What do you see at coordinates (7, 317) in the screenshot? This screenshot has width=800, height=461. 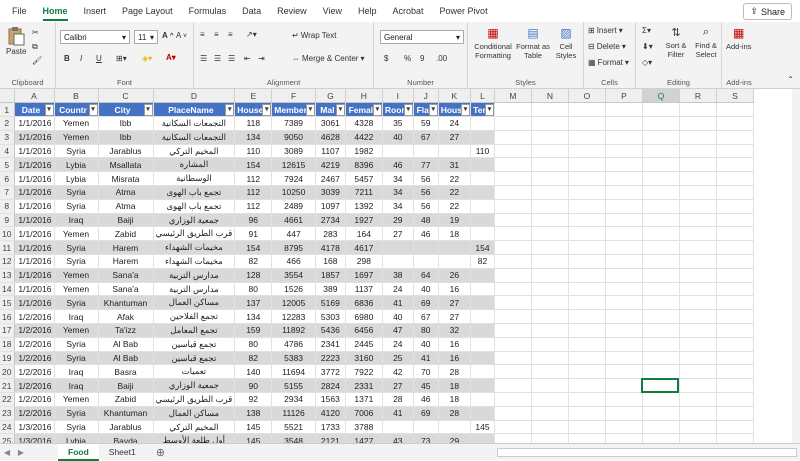 I see `row-header: 16` at bounding box center [7, 317].